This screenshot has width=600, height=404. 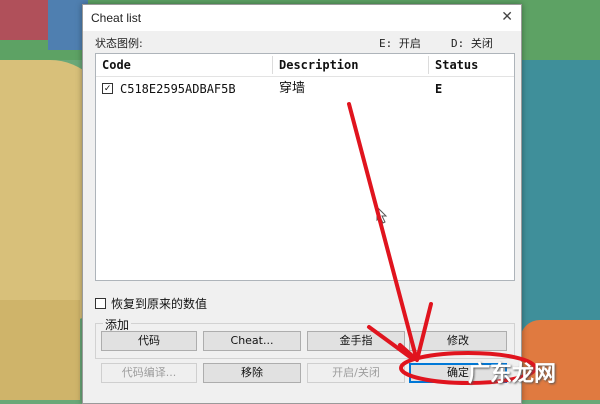 What do you see at coordinates (472, 43) in the screenshot?
I see `legend-disabled: D: 关闭` at bounding box center [472, 43].